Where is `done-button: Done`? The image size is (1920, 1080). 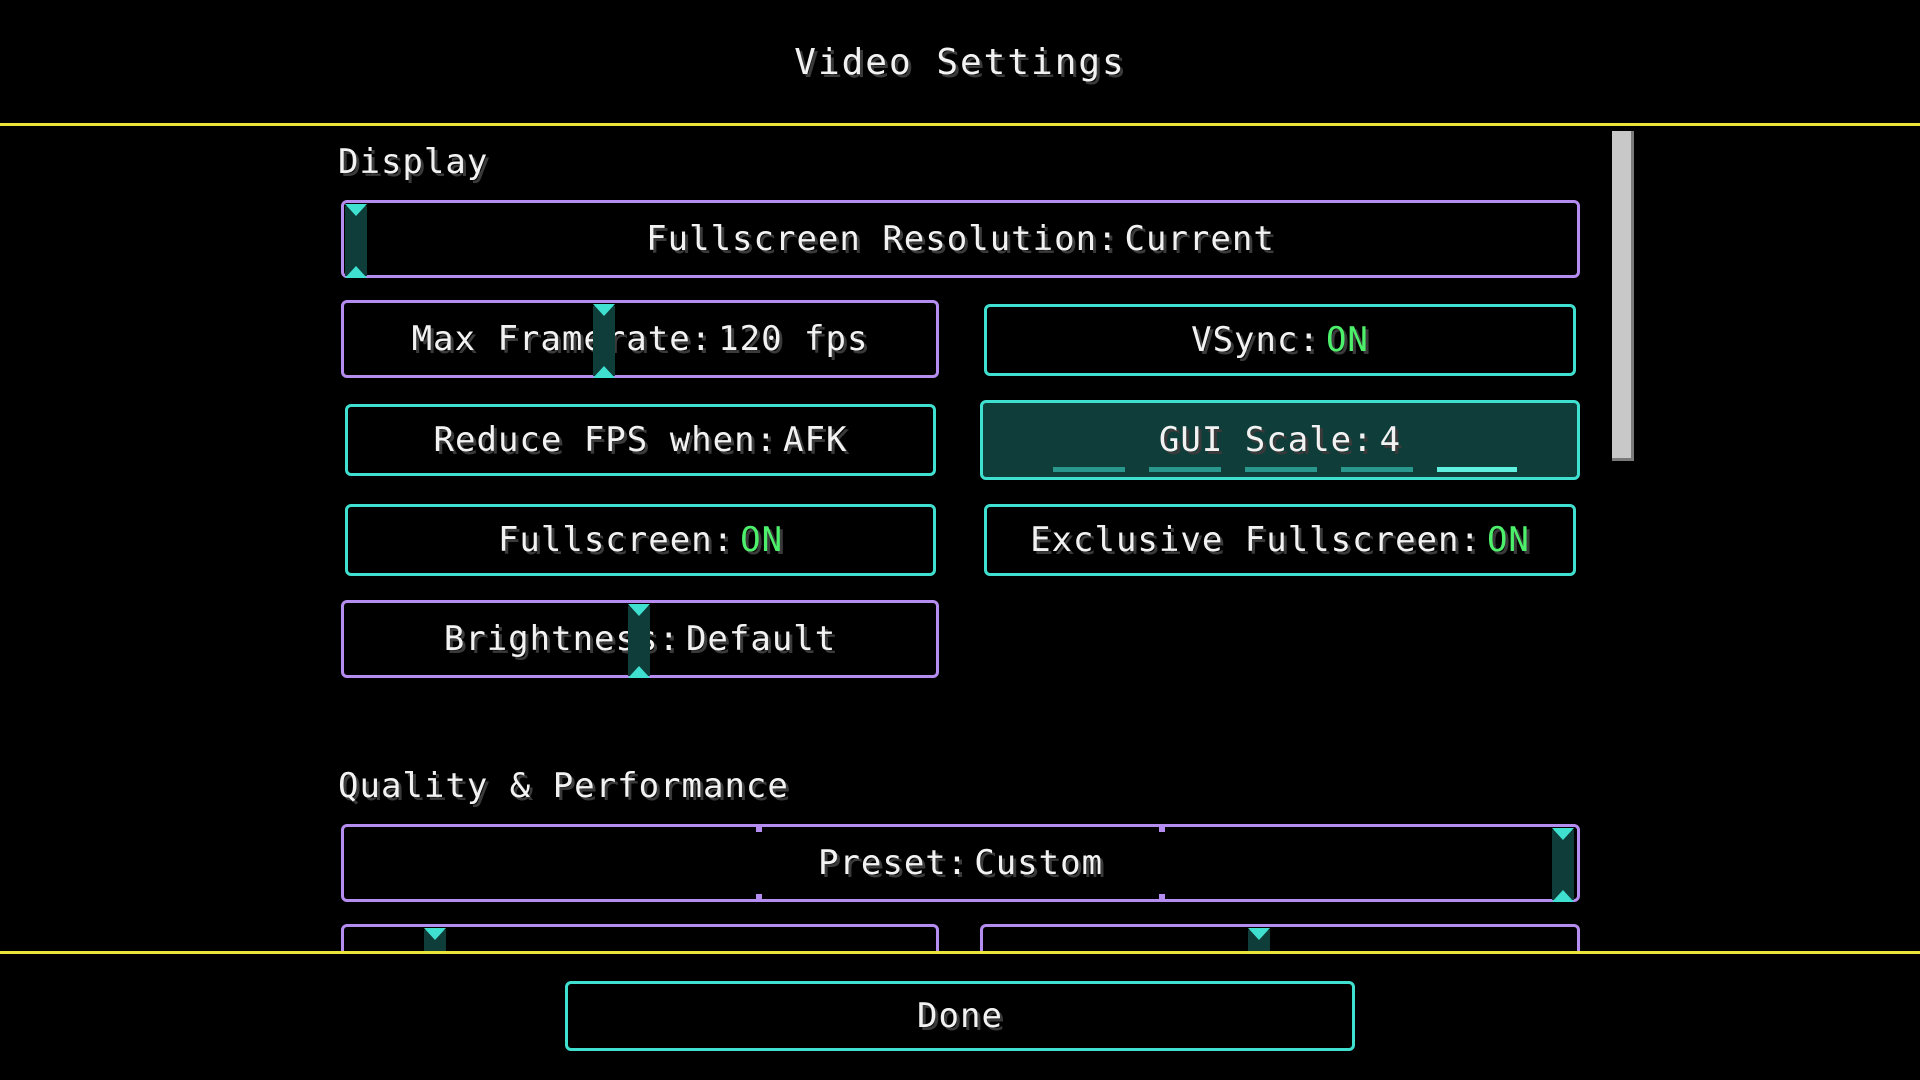 done-button: Done is located at coordinates (960, 1016).